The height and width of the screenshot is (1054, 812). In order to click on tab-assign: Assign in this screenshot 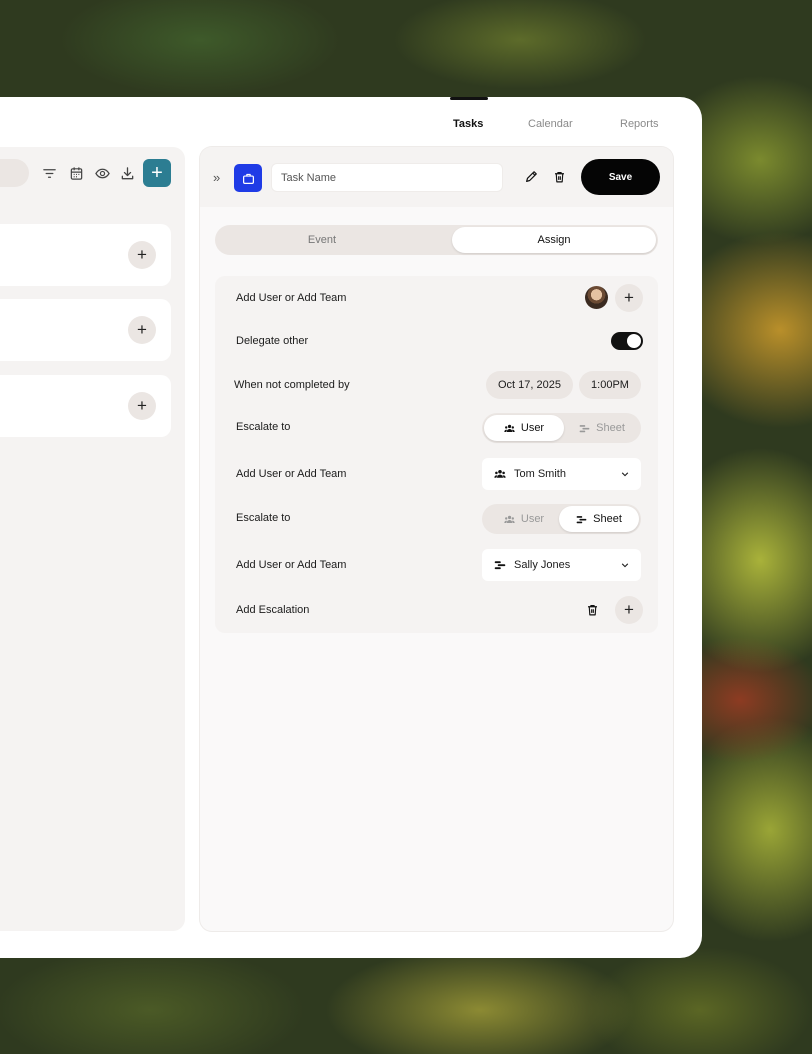, I will do `click(554, 240)`.